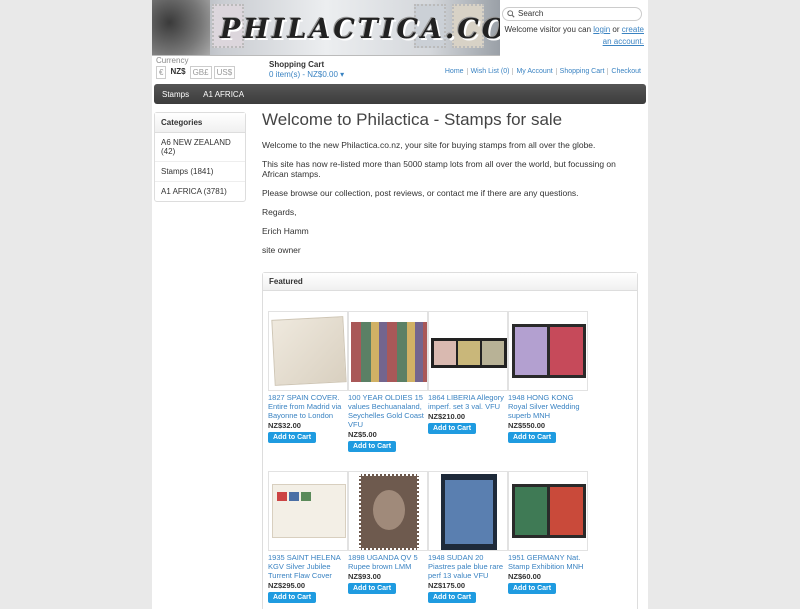 The height and width of the screenshot is (609, 800). What do you see at coordinates (224, 72) in the screenshot?
I see `currency-usd-button: US$` at bounding box center [224, 72].